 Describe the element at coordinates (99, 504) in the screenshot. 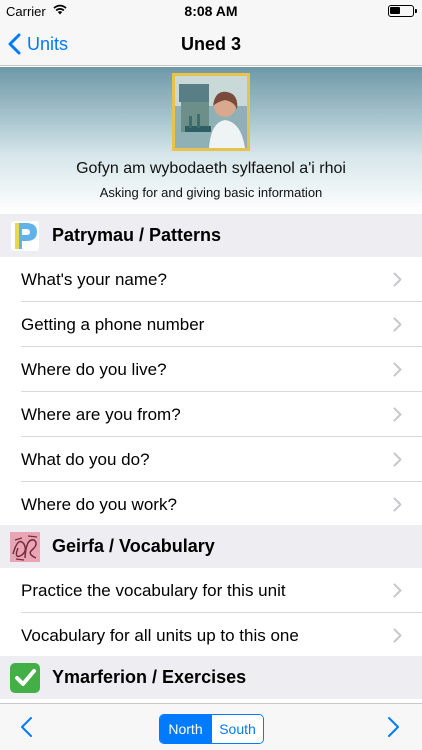

I see `list-item-label: Where do you work?` at that location.